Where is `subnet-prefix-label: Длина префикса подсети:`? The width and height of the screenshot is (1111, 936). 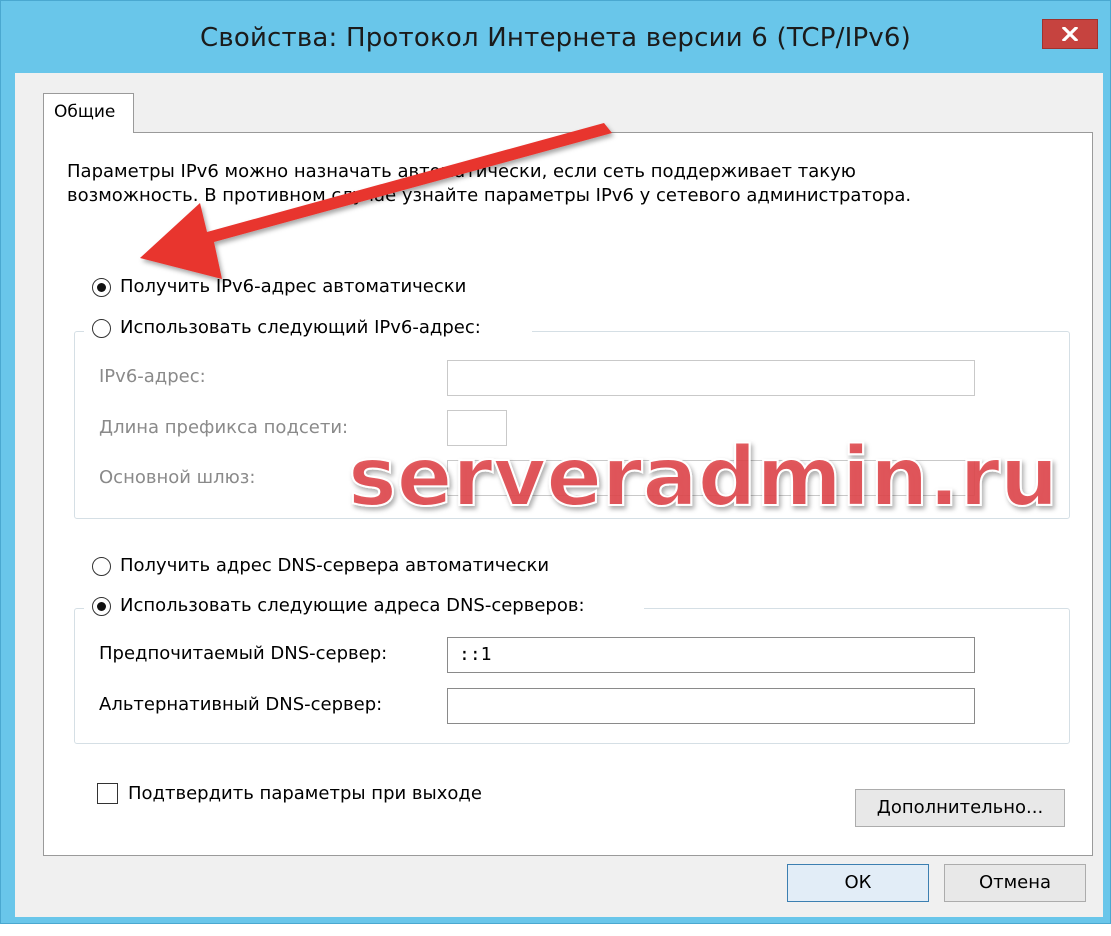 subnet-prefix-label: Длина префикса подсети: is located at coordinates (224, 427).